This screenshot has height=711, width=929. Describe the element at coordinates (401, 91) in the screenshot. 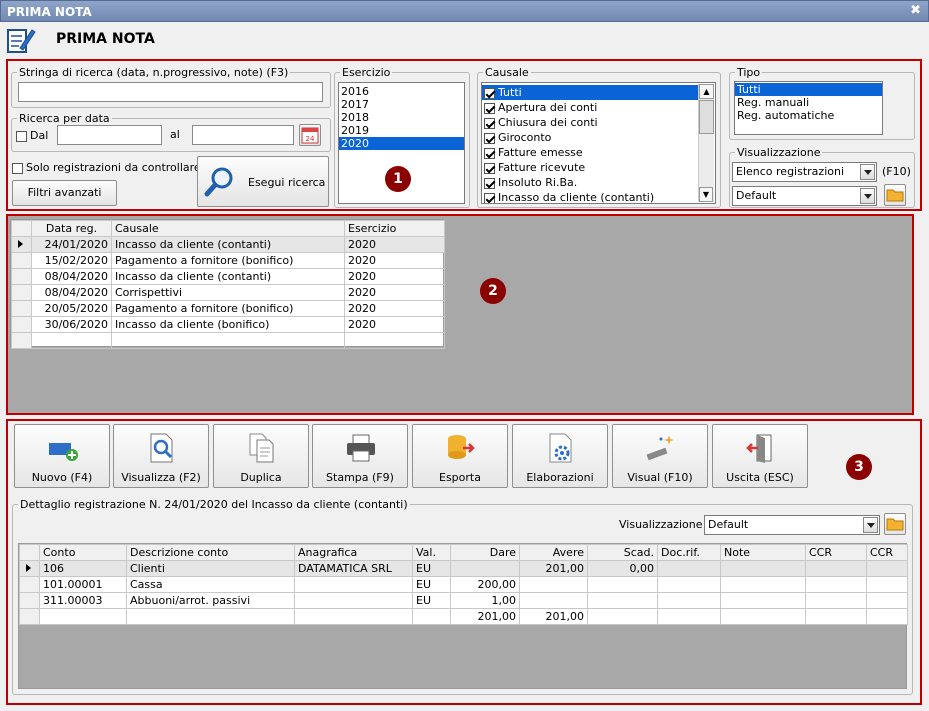

I see `esercizio-item: 2016` at that location.